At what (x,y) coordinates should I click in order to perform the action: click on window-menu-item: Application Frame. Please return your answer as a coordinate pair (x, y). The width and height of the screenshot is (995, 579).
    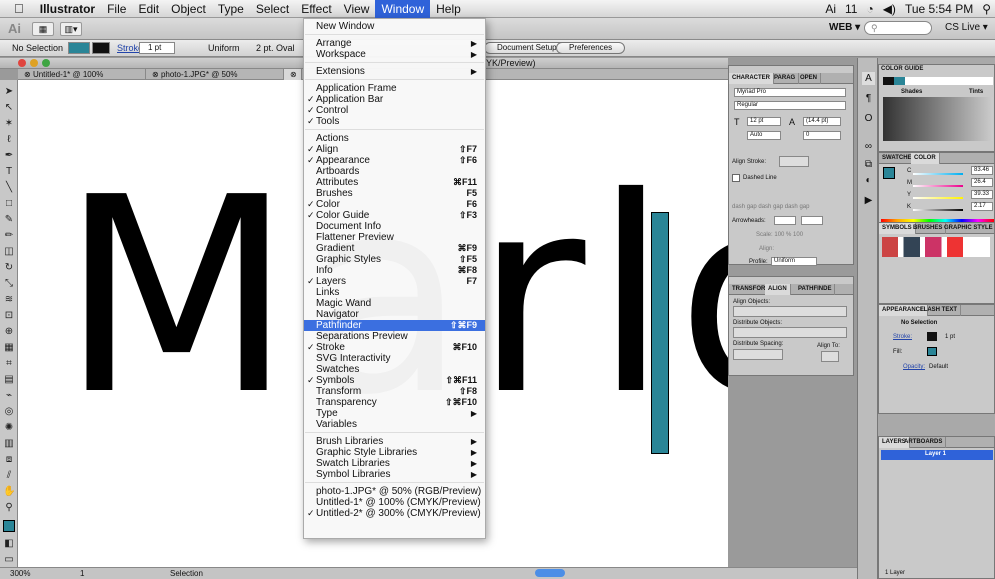
    Looking at the image, I should click on (394, 88).